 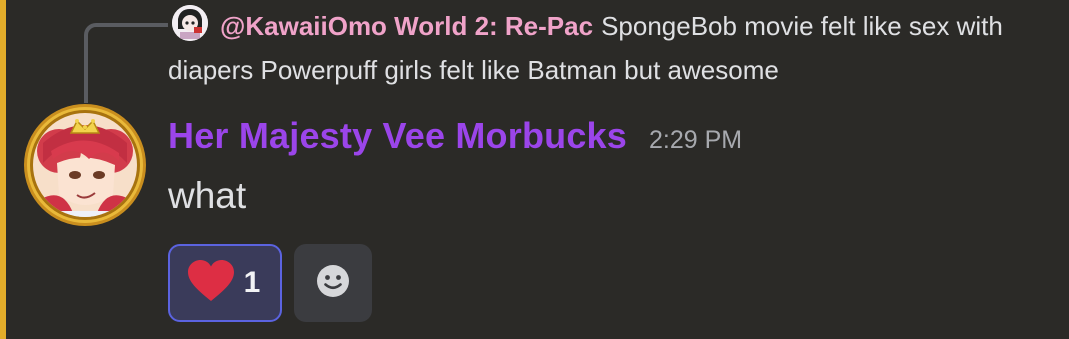 I want to click on reactions-bar: 1, so click(x=270, y=283).